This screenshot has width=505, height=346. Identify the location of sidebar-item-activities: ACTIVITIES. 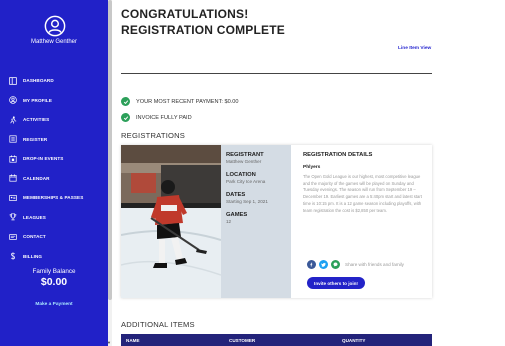
(54, 120).